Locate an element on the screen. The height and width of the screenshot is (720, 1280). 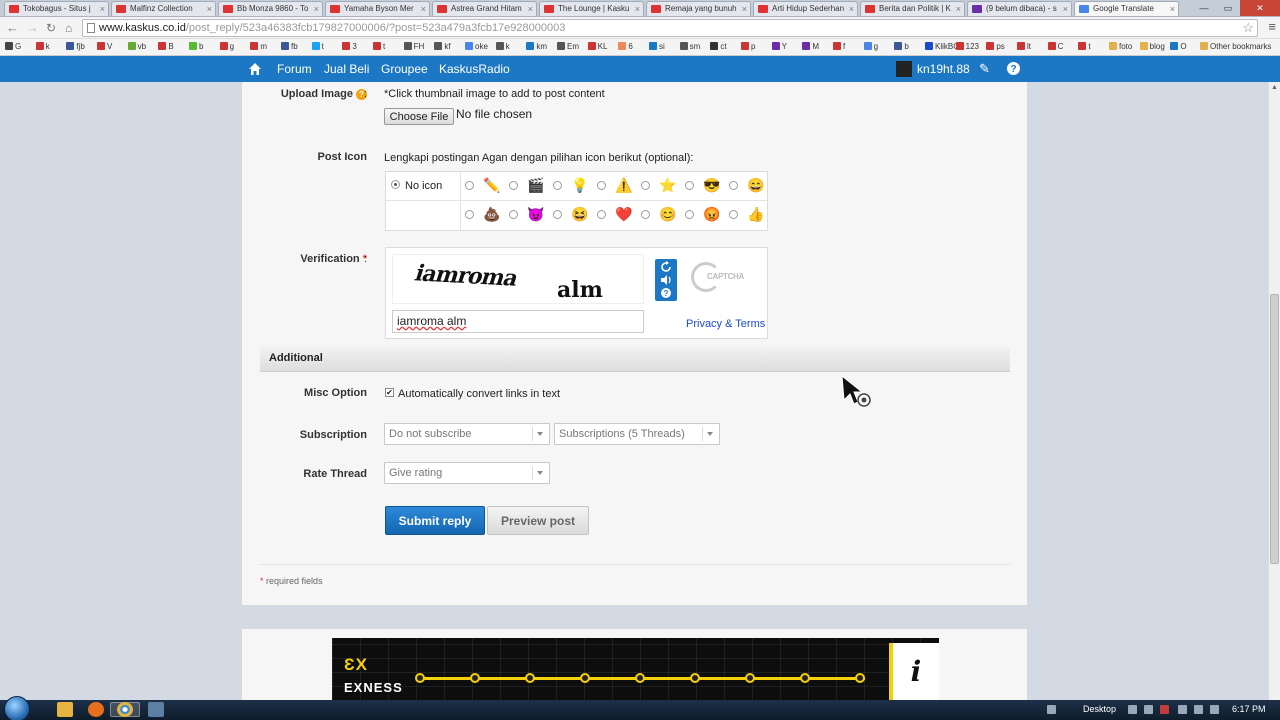
thumb-icon: 👍 is located at coordinates (755, 214).